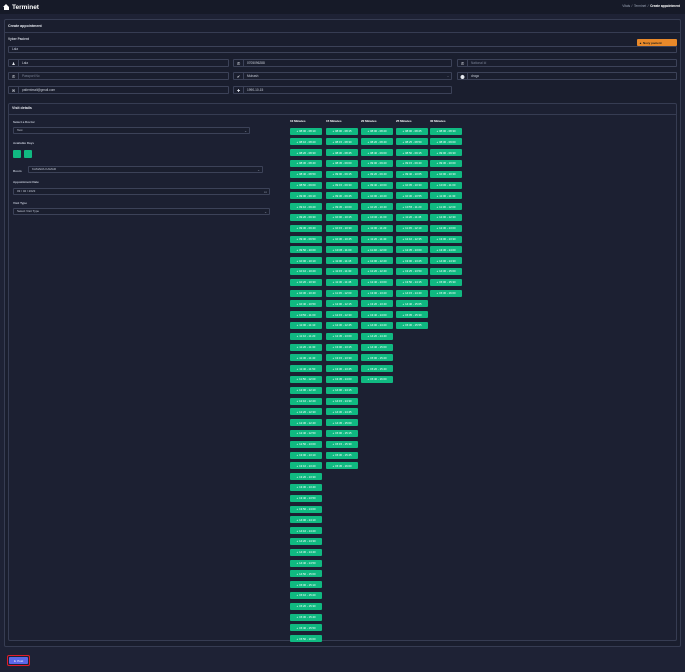  Describe the element at coordinates (306, 433) in the screenshot. I see `time-slot-button: +12:40 - 12:50` at that location.